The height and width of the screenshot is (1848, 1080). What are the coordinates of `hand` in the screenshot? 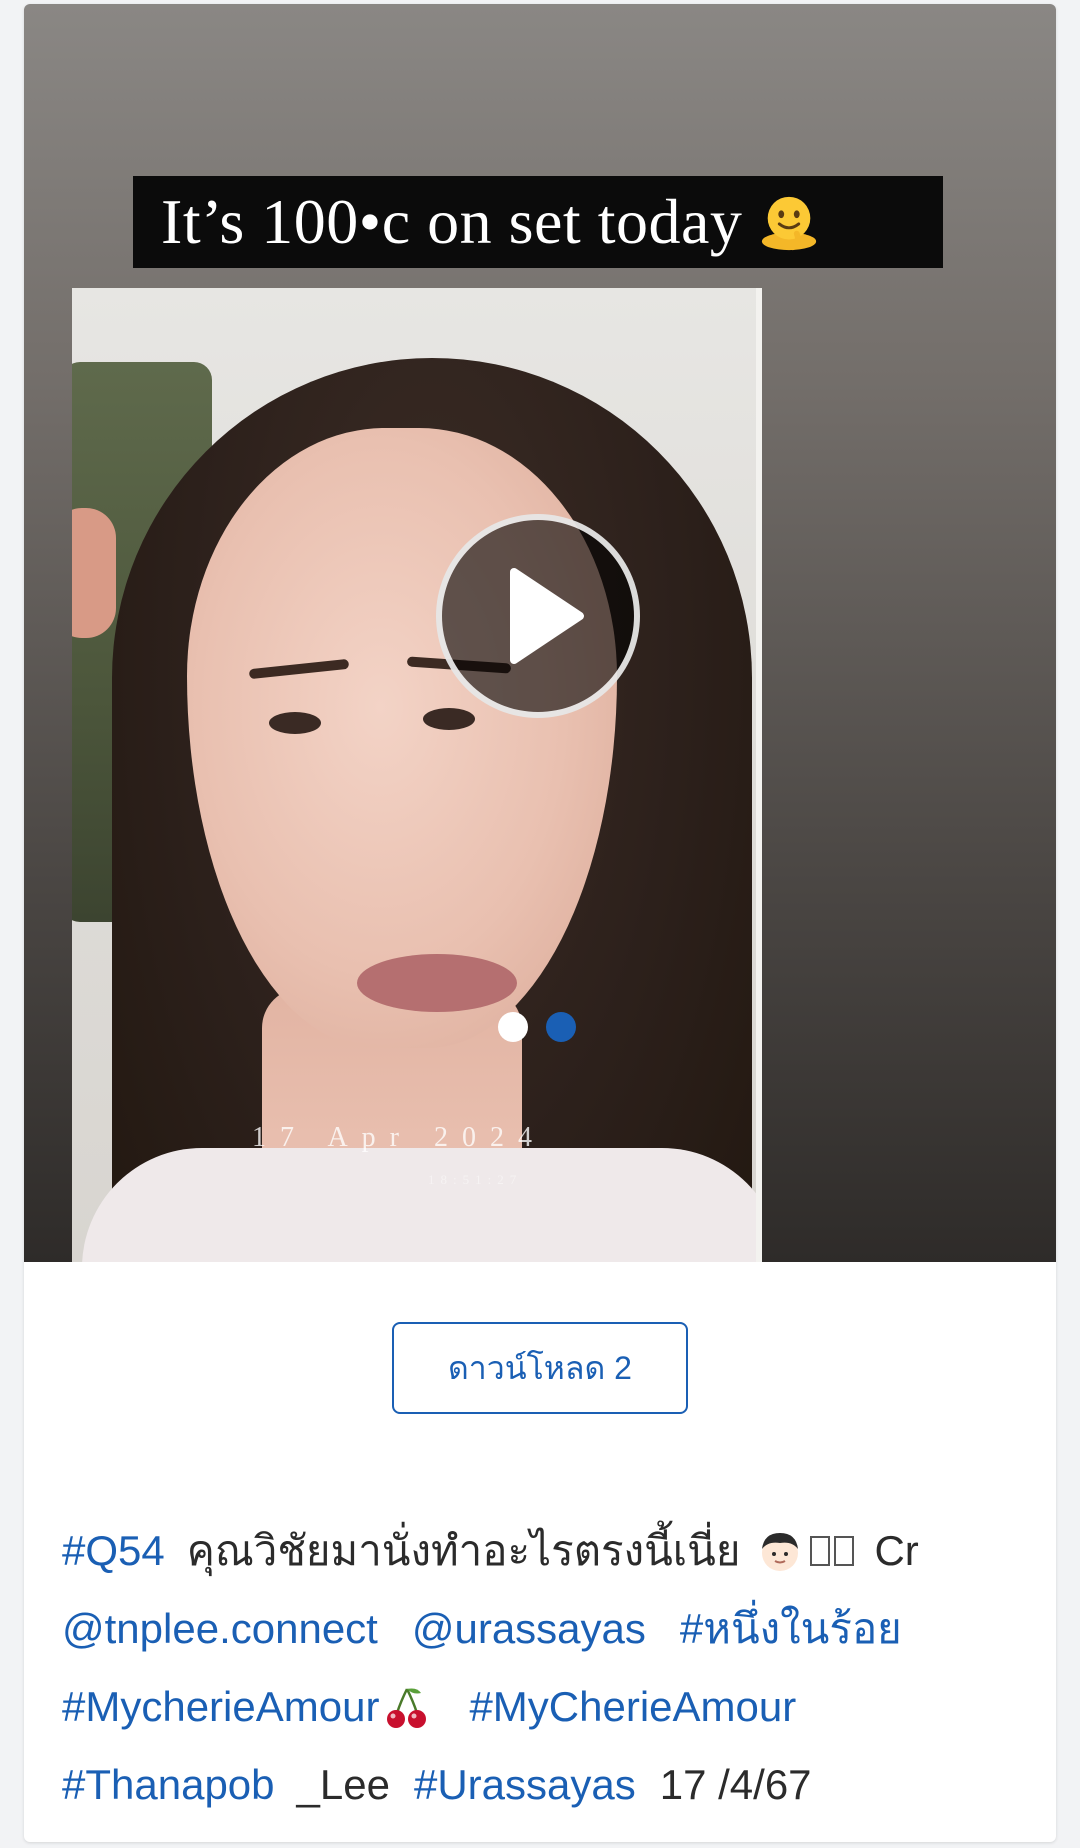 It's located at (94, 573).